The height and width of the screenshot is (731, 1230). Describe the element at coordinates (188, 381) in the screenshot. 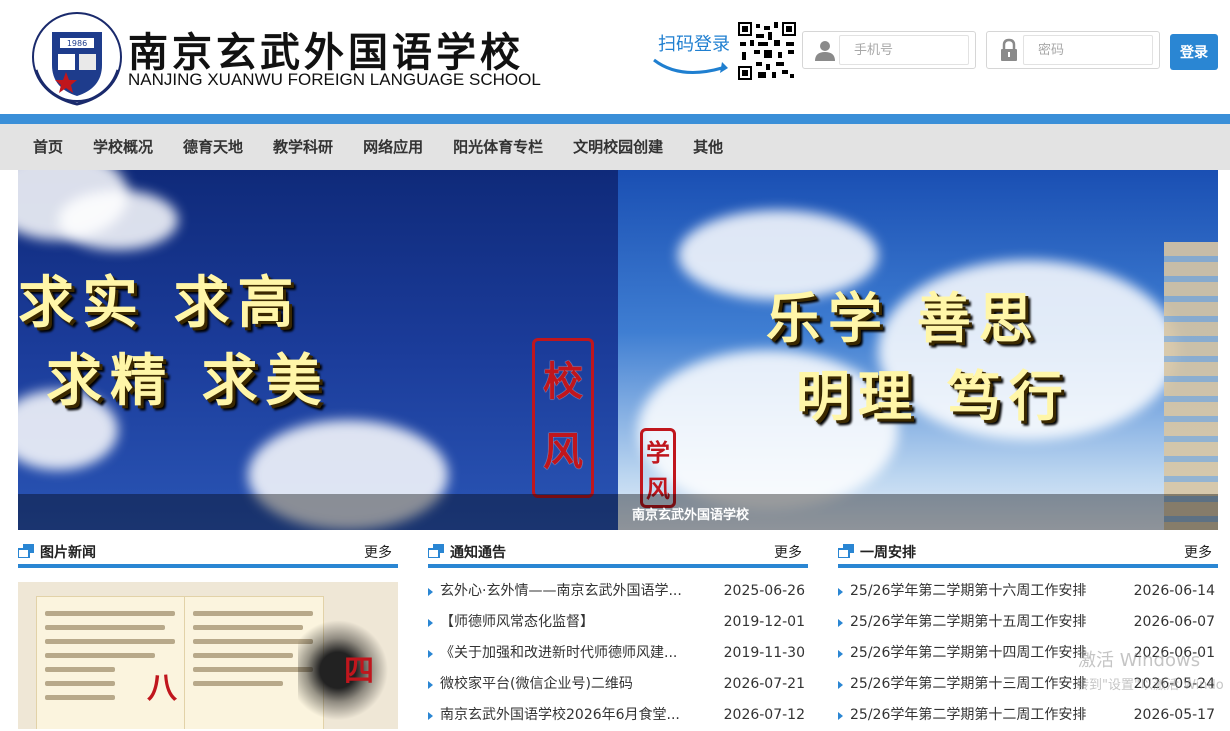

I see `banner-slogan-left-2: 求精 求美` at that location.